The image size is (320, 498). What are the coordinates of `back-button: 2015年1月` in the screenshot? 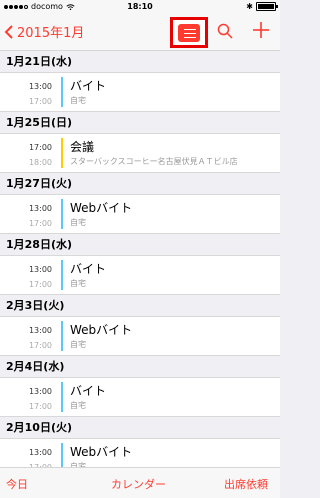 It's located at (44, 31).